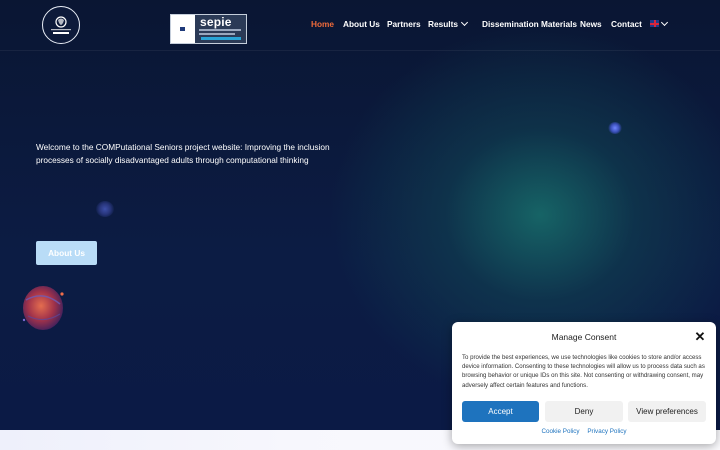  What do you see at coordinates (560, 431) in the screenshot?
I see `cookie-policy-link: Cookie Policy` at bounding box center [560, 431].